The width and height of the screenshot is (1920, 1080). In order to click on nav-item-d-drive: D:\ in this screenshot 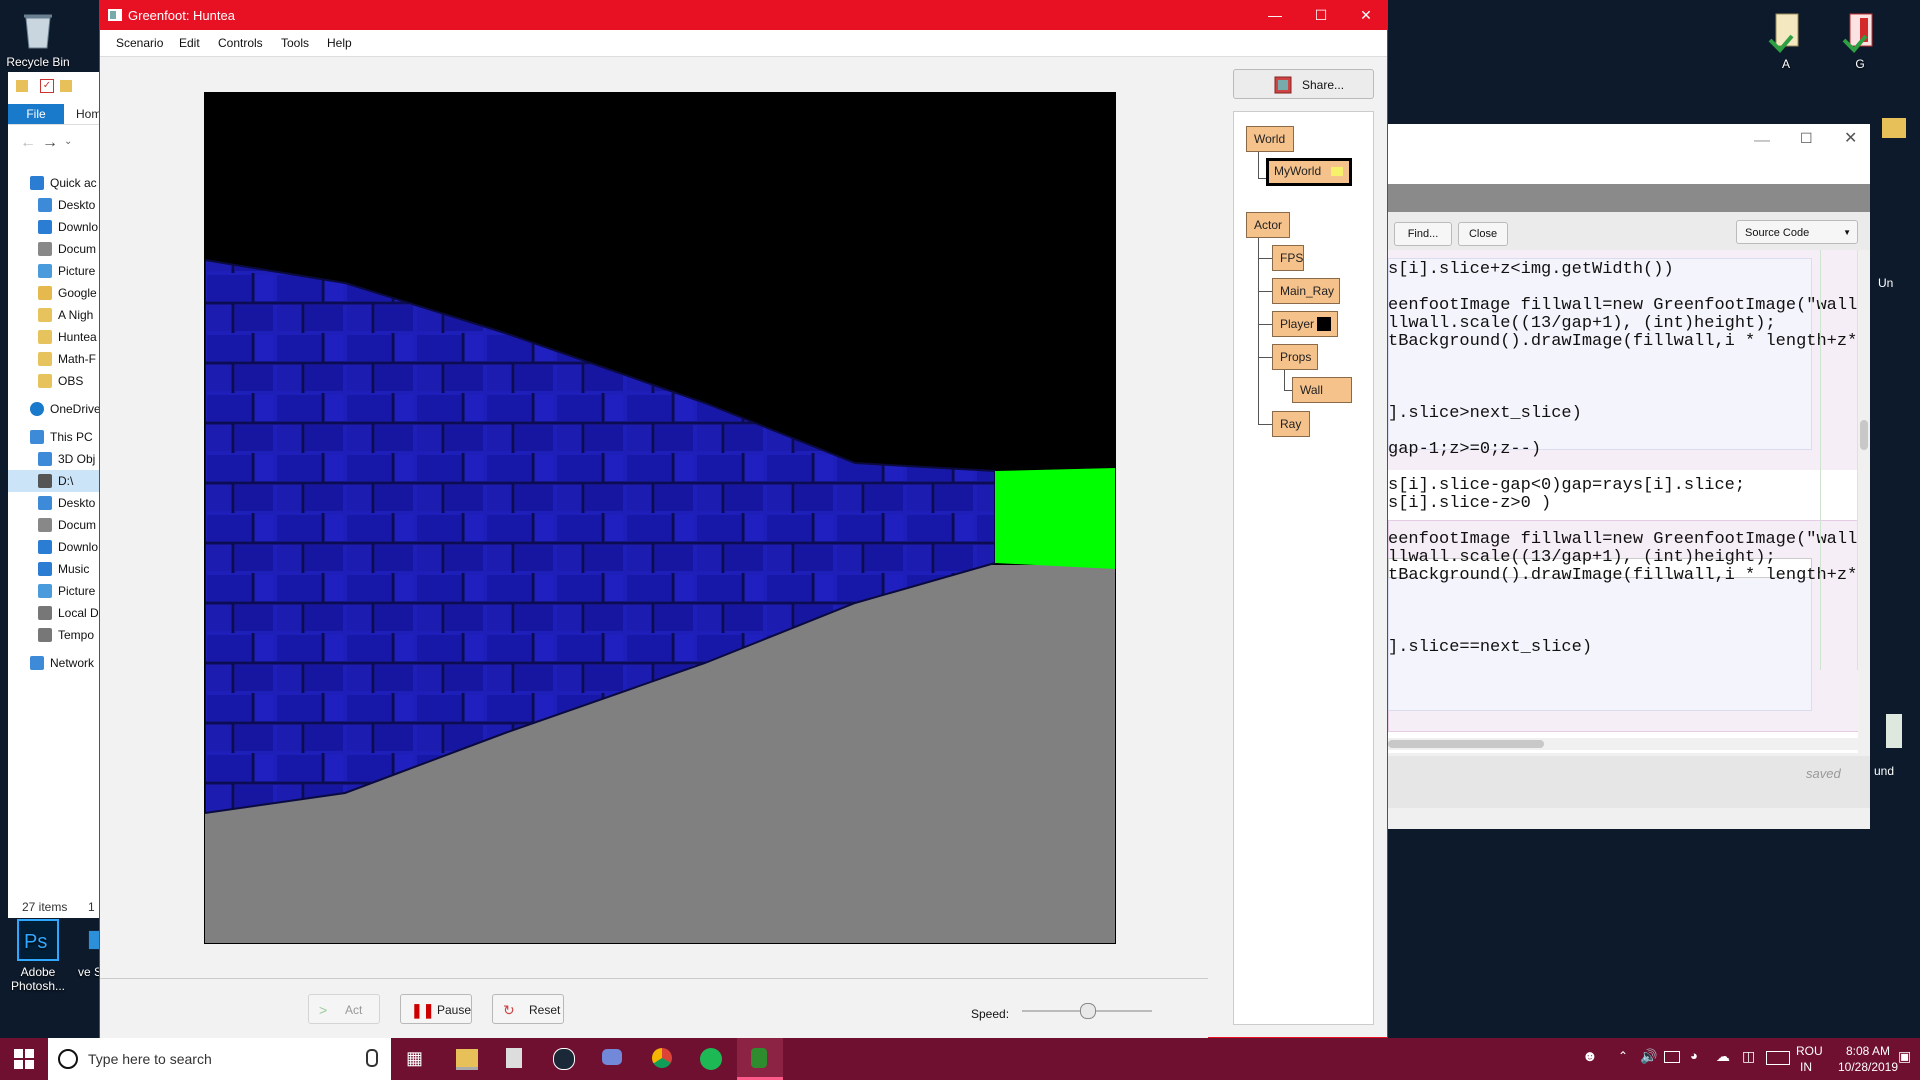, I will do `click(54, 481)`.